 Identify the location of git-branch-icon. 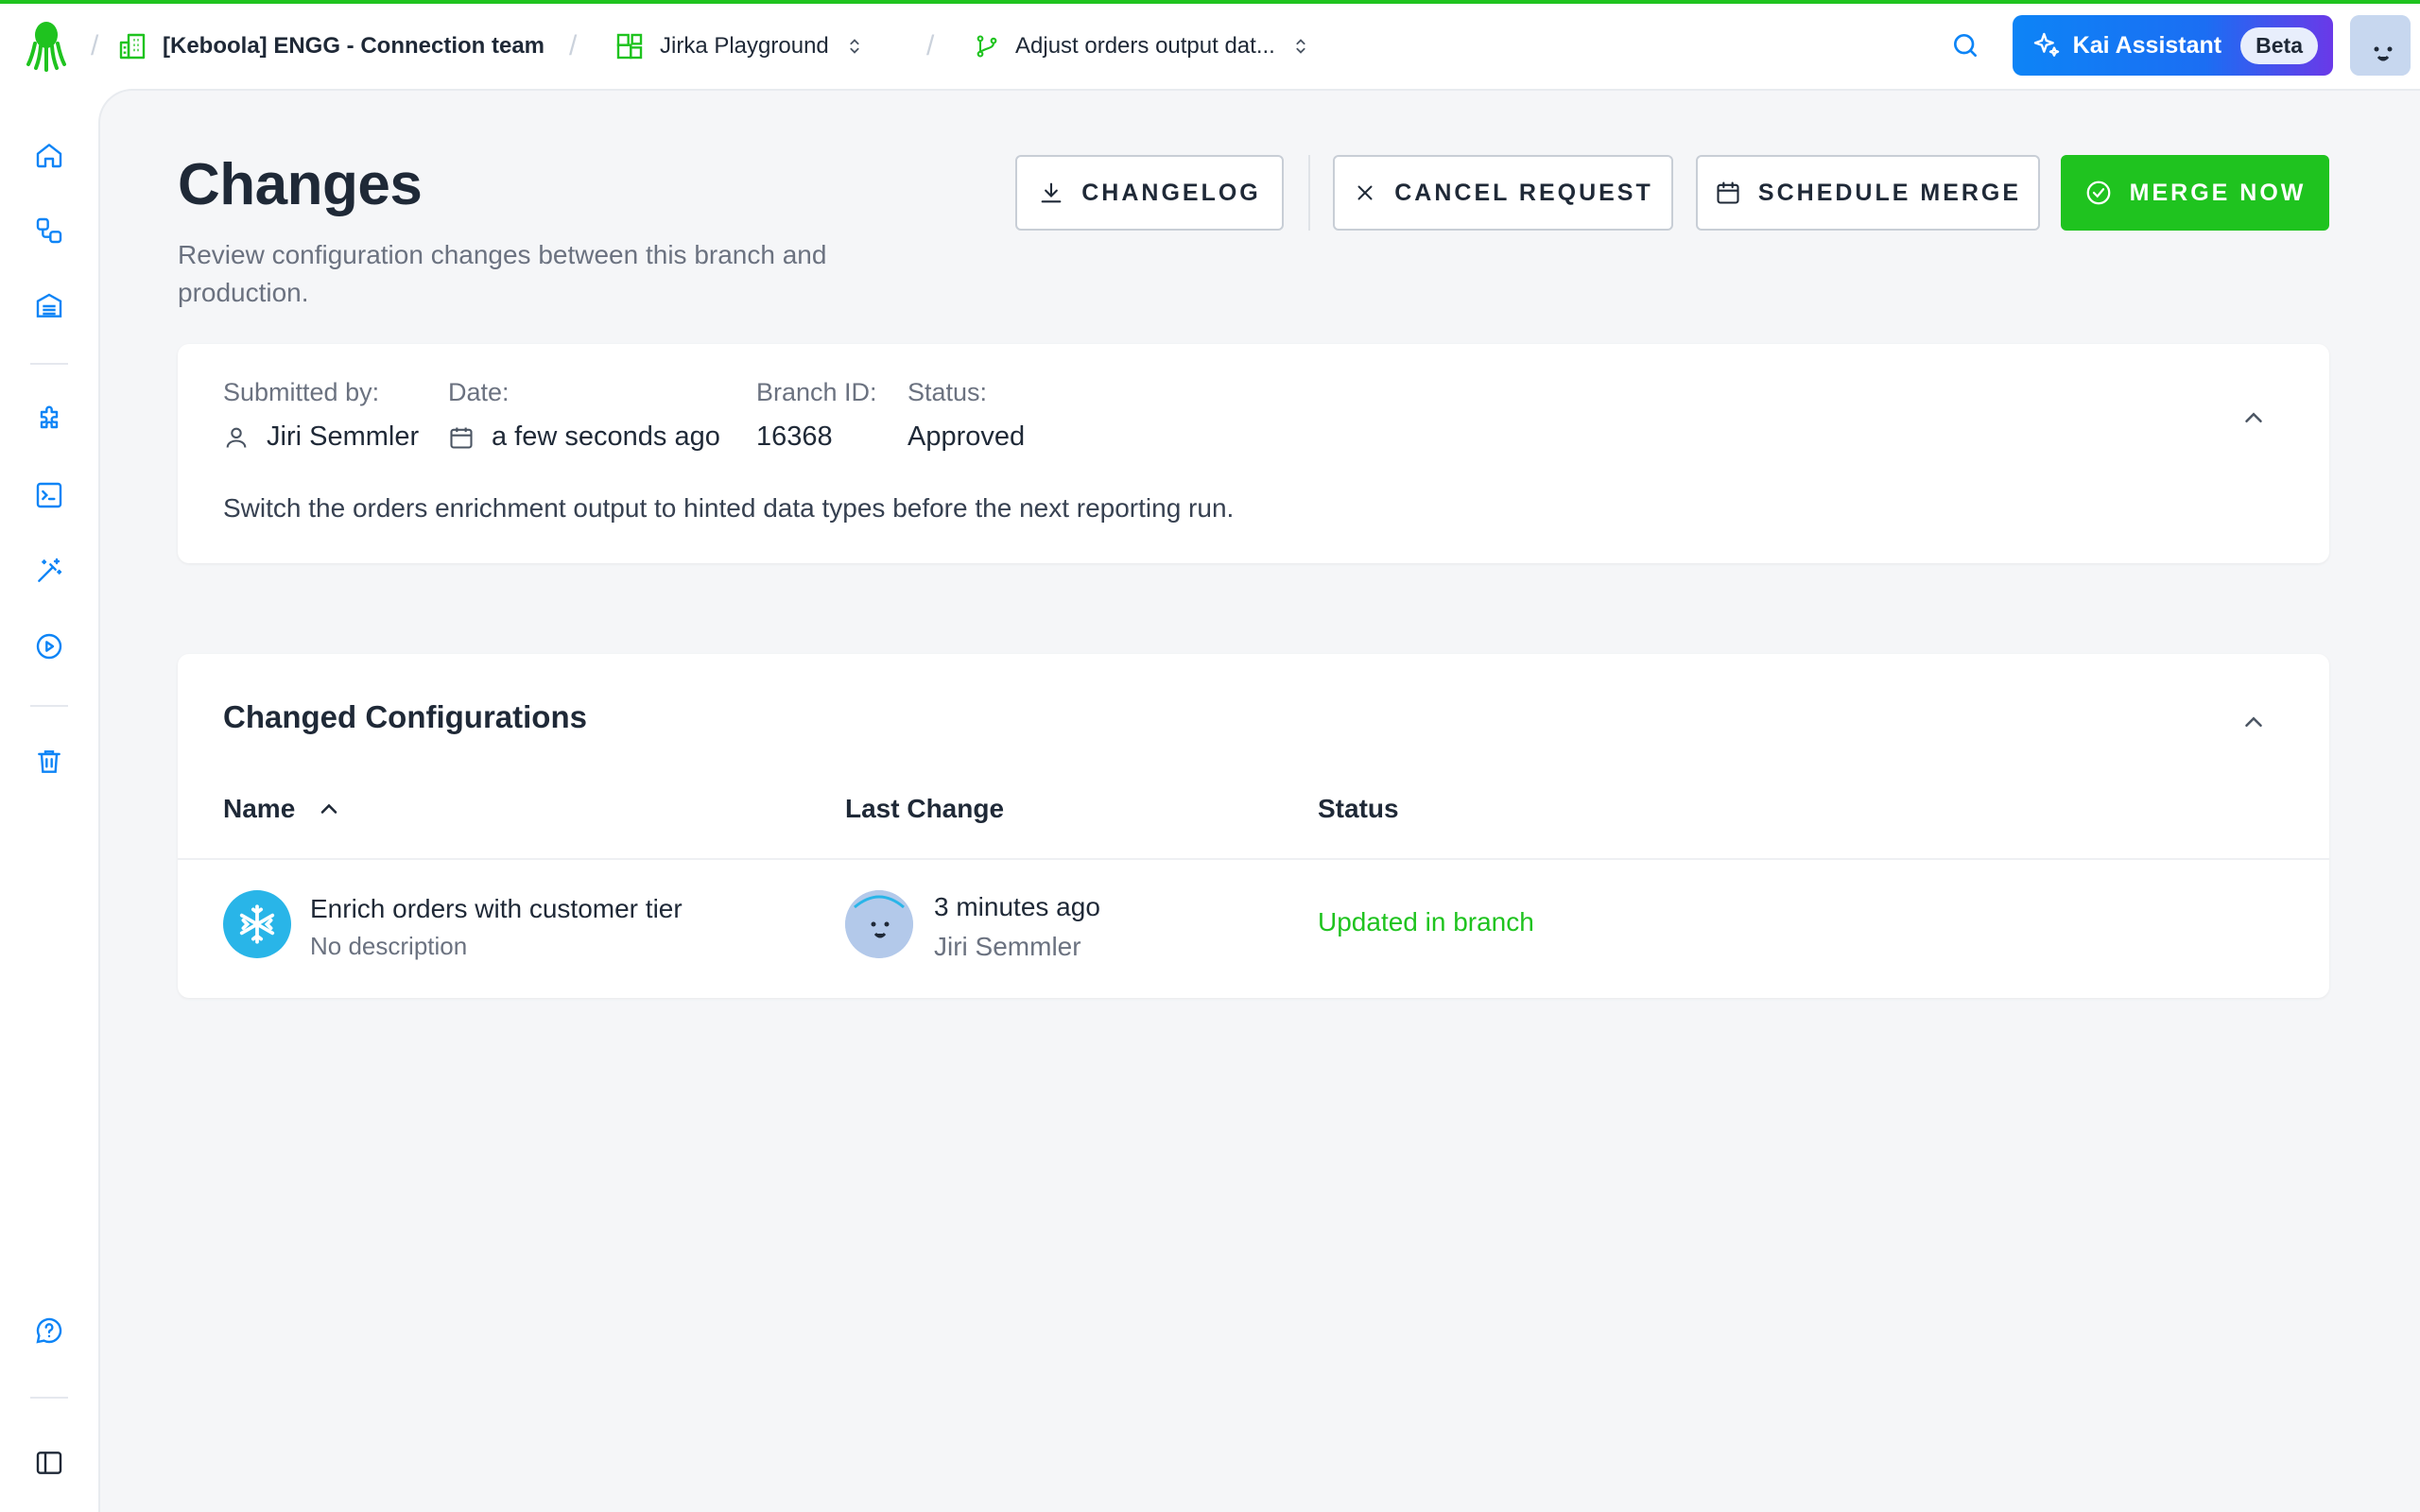
(987, 46).